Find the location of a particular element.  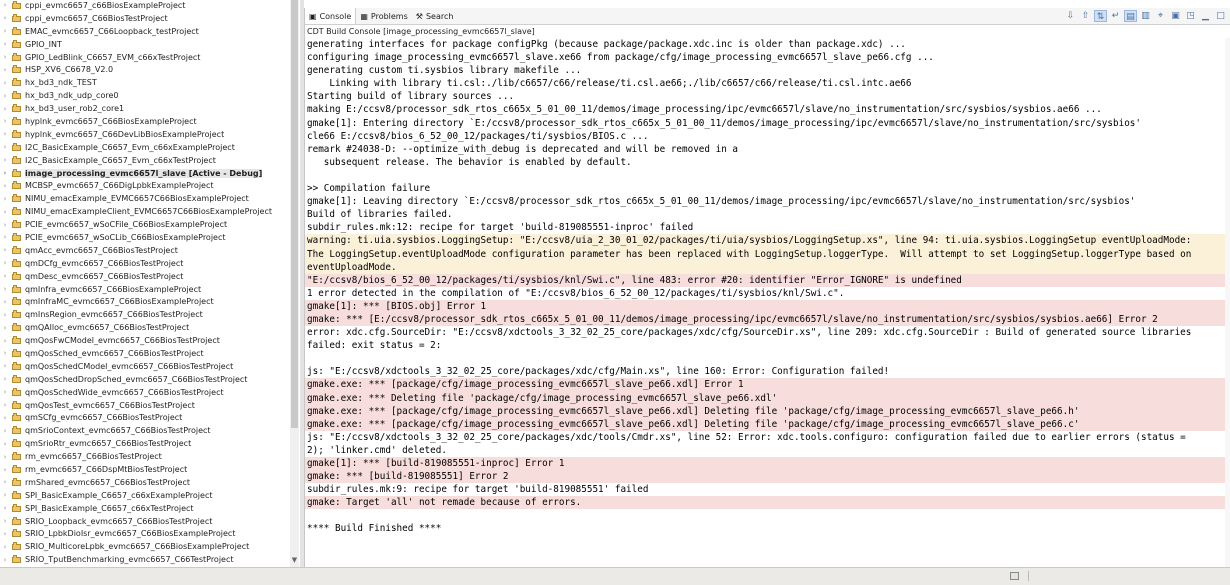

project-item: › qmInsRegion_evmc6657_C66BiosTestProject is located at coordinates (145, 314).